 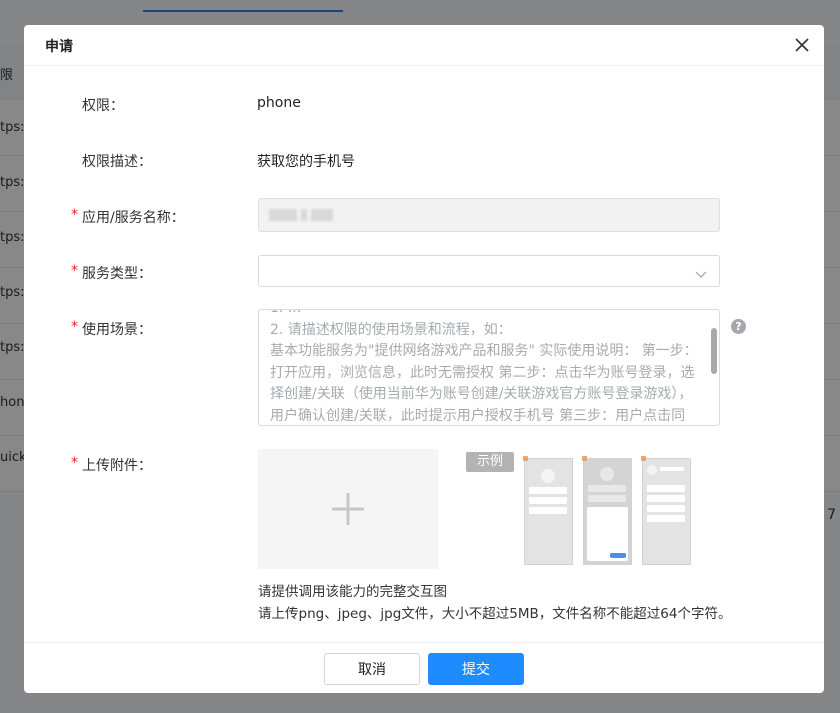 What do you see at coordinates (738, 326) in the screenshot?
I see `help-icon: ?` at bounding box center [738, 326].